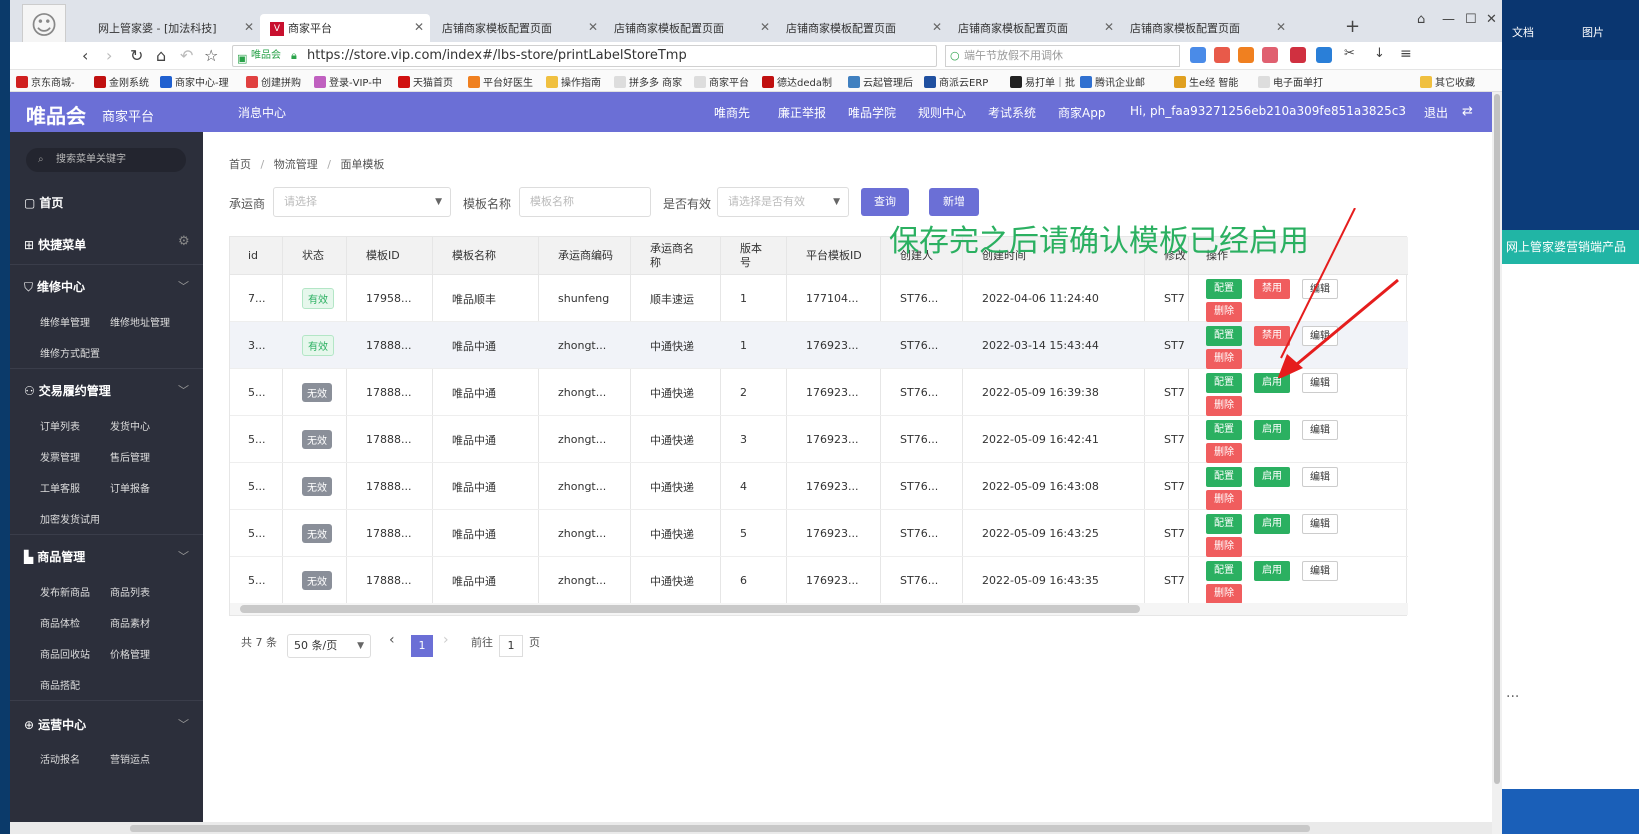 The width and height of the screenshot is (1639, 834). Describe the element at coordinates (1042, 81) in the screenshot. I see `bookmark-item: 易打单｜批` at that location.